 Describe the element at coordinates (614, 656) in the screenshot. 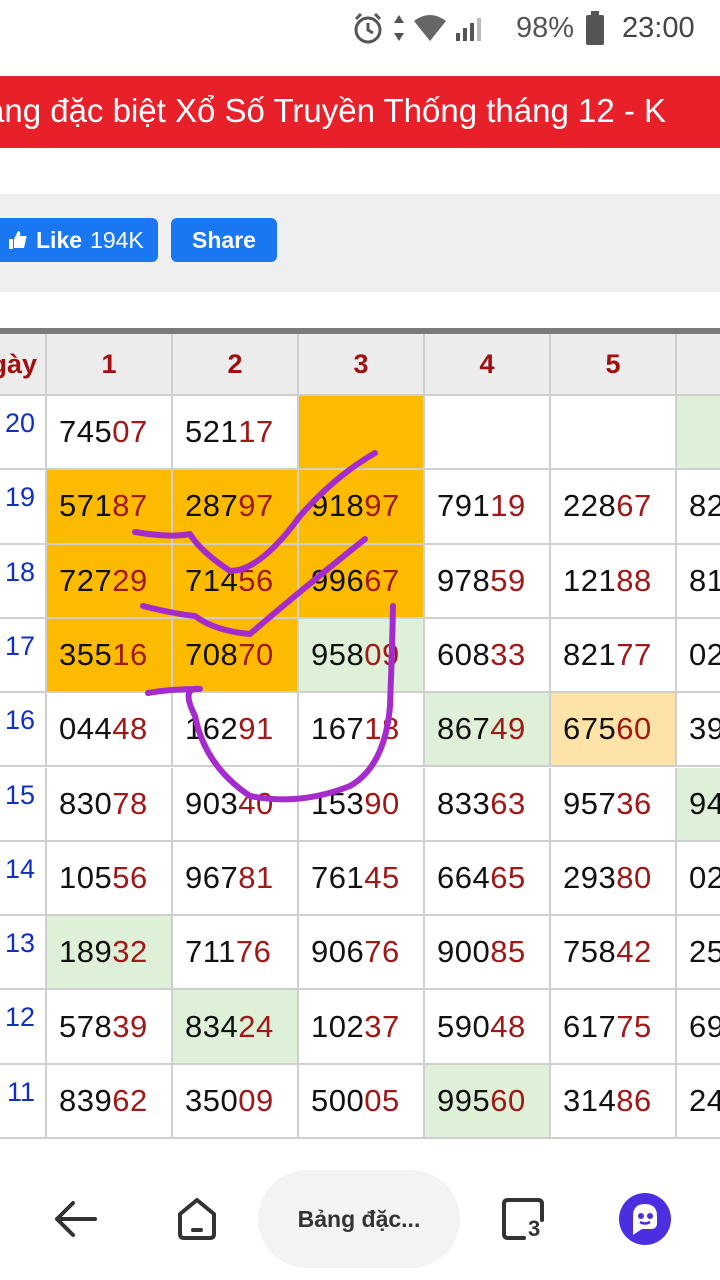

I see `result-cell: 821 77` at that location.